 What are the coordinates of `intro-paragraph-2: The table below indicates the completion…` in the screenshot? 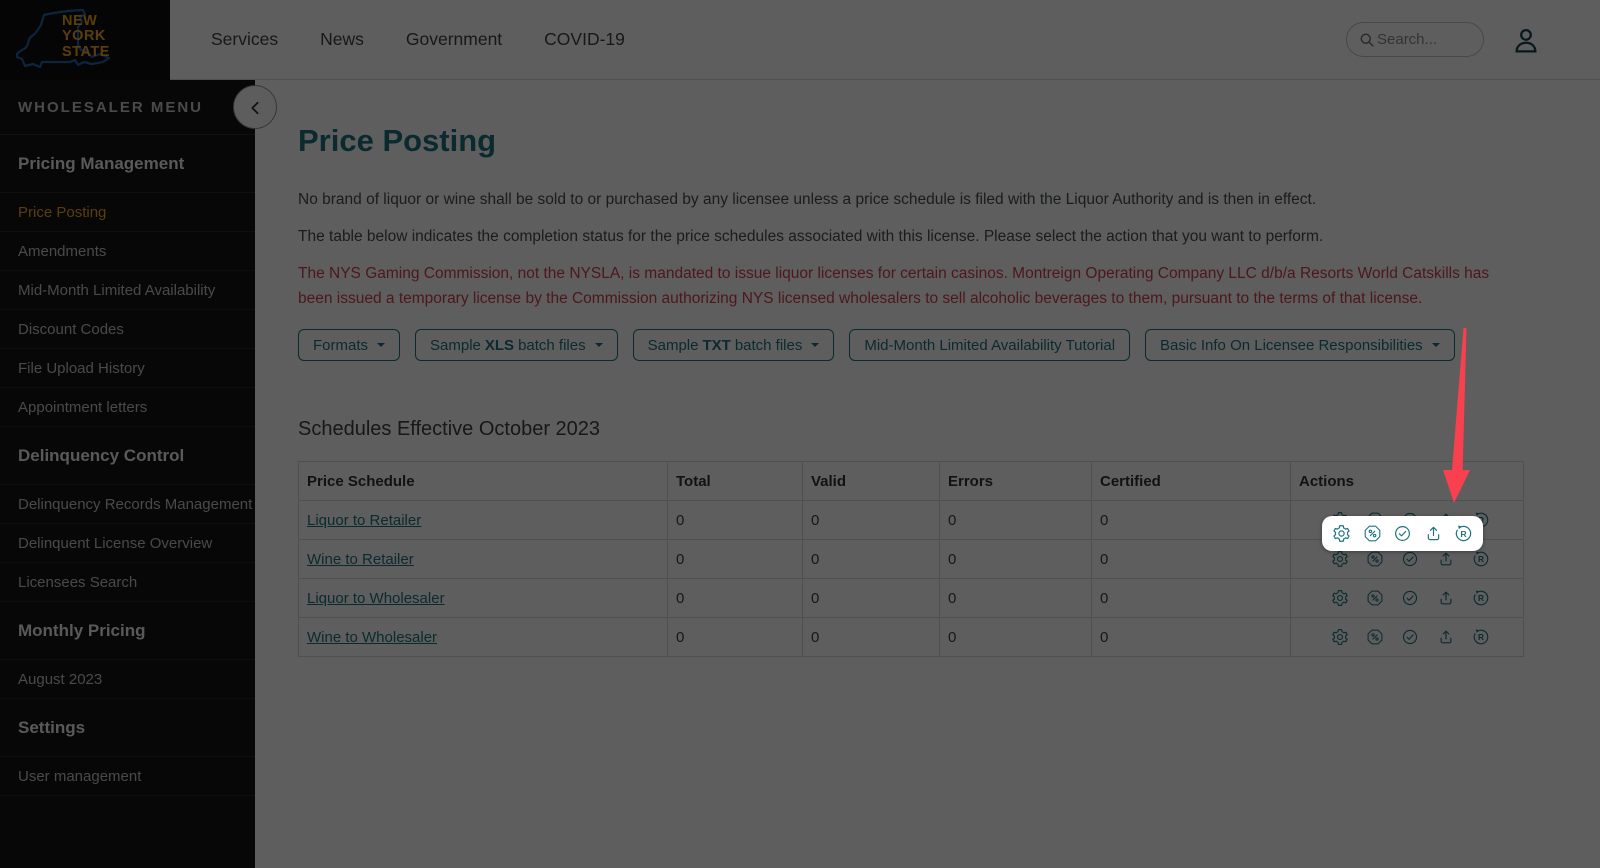 It's located at (811, 236).